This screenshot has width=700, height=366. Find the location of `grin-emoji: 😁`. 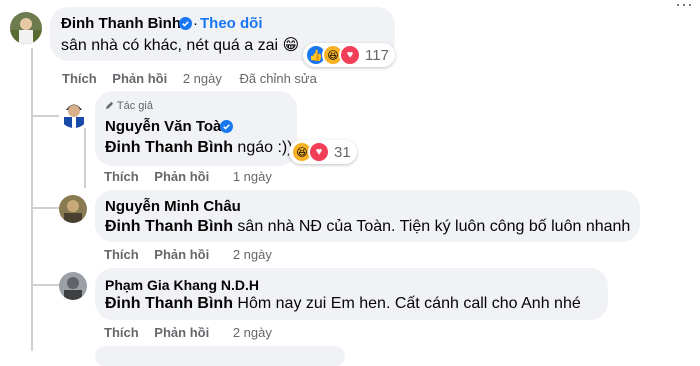

grin-emoji: 😁 is located at coordinates (291, 45).